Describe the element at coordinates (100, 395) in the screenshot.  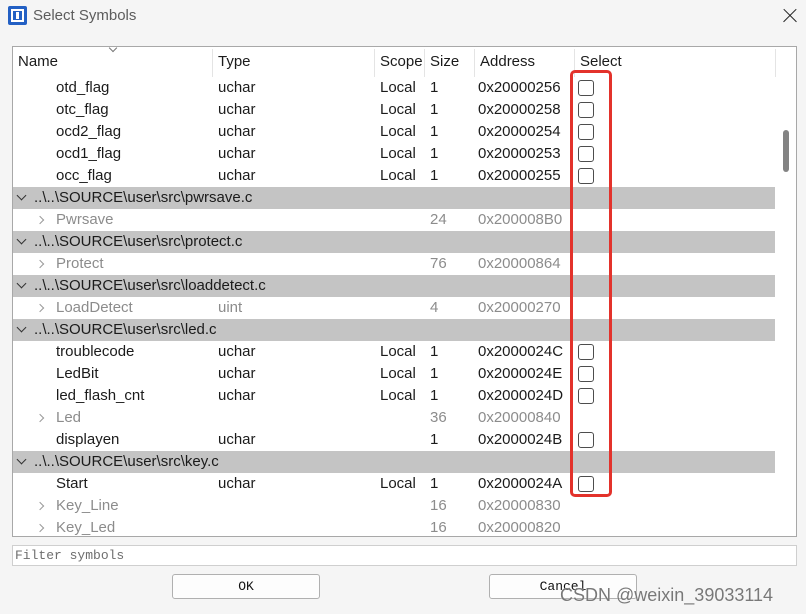
I see `symbol-name: led_flash_cnt` at that location.